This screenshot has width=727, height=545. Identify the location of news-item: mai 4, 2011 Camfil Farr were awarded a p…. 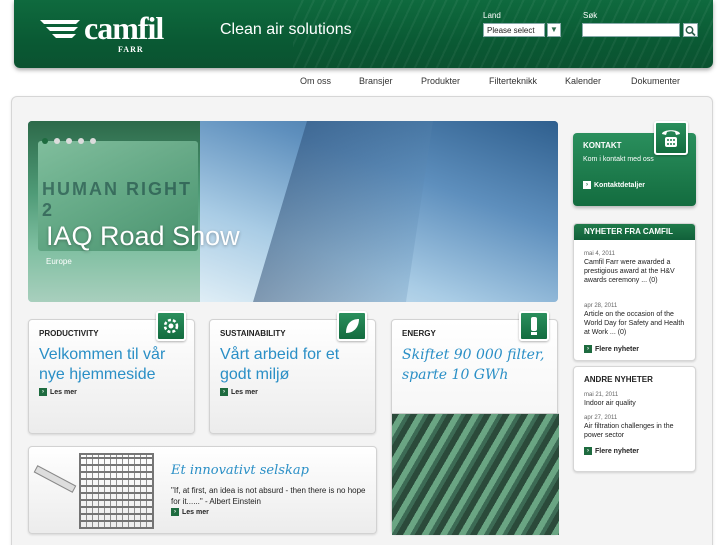
(638, 267).